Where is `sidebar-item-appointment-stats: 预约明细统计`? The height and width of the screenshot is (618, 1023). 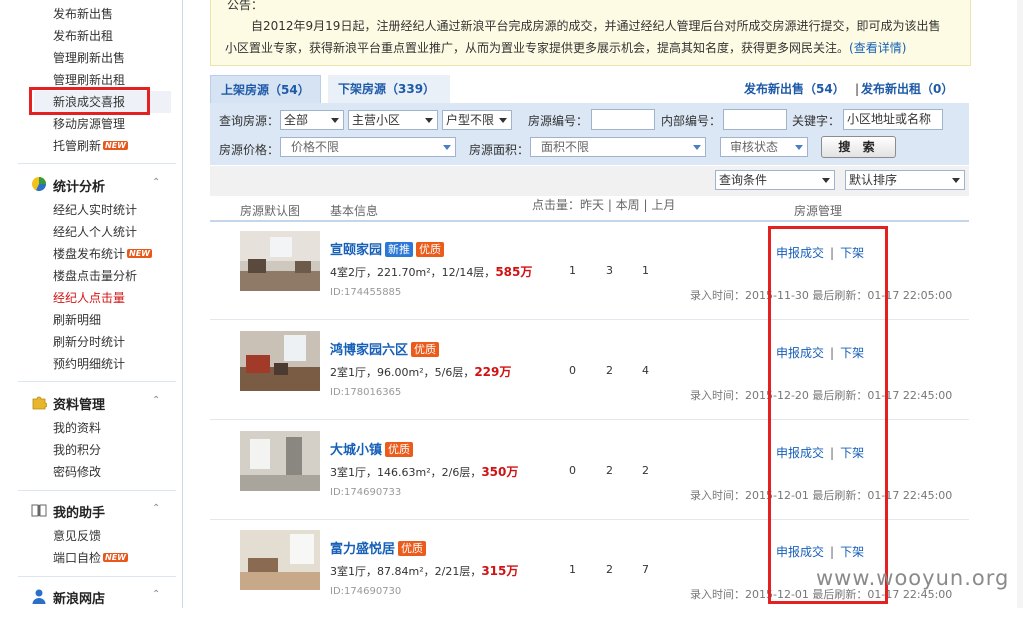 sidebar-item-appointment-stats: 预约明细统计 is located at coordinates (89, 364).